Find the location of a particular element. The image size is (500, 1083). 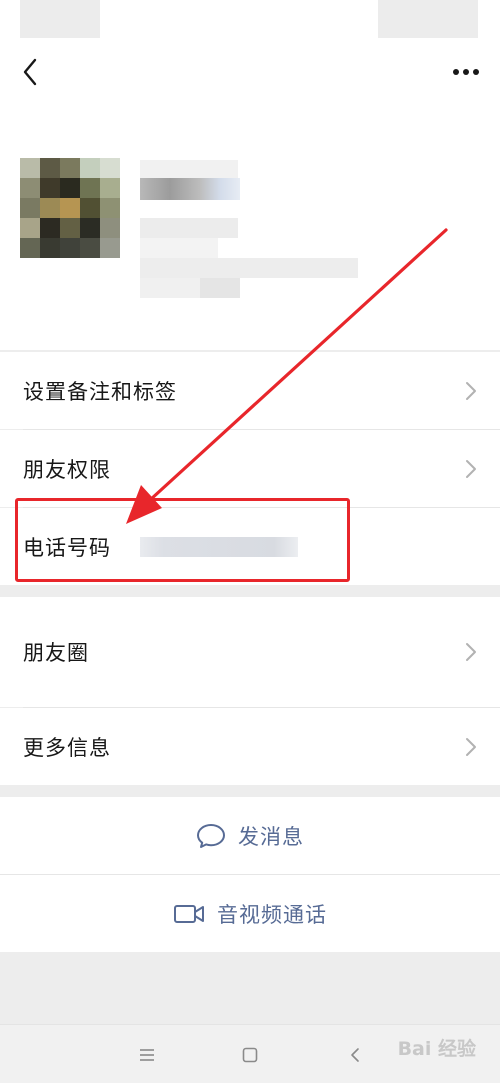

send-message-button: 发消息 is located at coordinates (250, 835).